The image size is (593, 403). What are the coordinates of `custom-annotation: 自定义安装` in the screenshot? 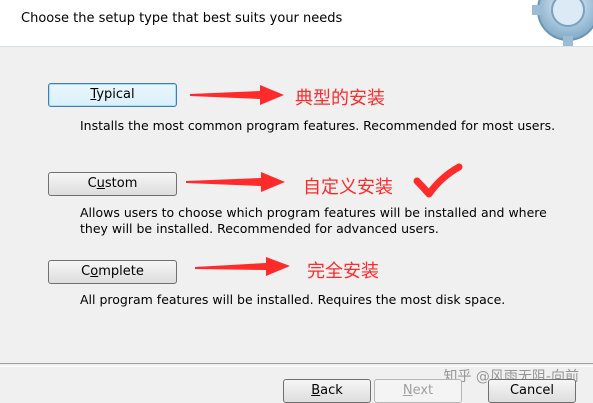 It's located at (348, 187).